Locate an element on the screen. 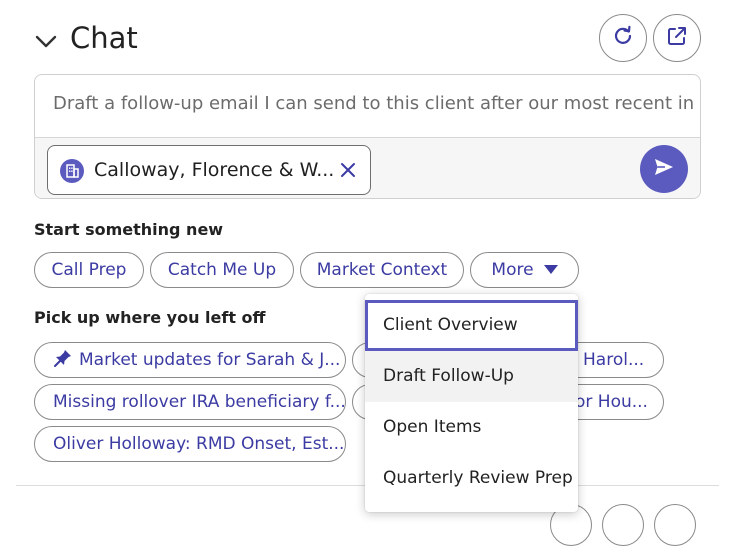  resume-section-label: Pick up where you left off is located at coordinates (150, 317).